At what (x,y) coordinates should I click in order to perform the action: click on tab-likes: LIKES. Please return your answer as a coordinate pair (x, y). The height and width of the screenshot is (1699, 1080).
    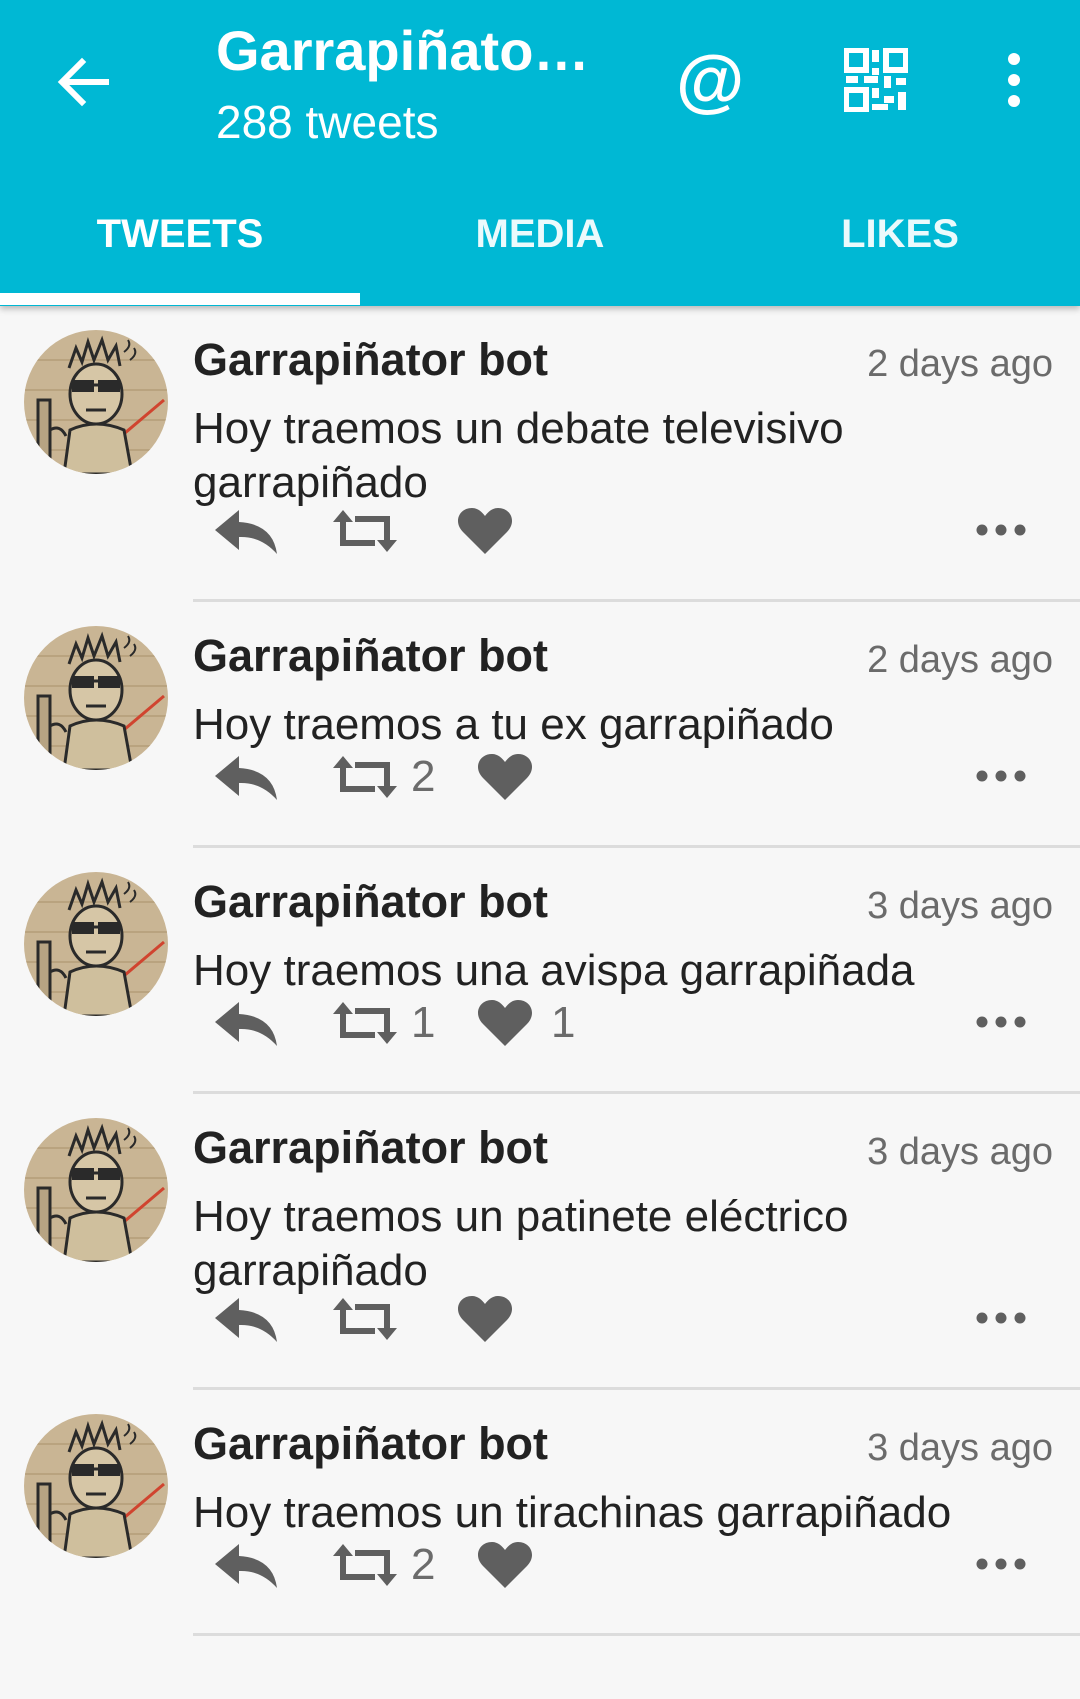
    Looking at the image, I should click on (900, 248).